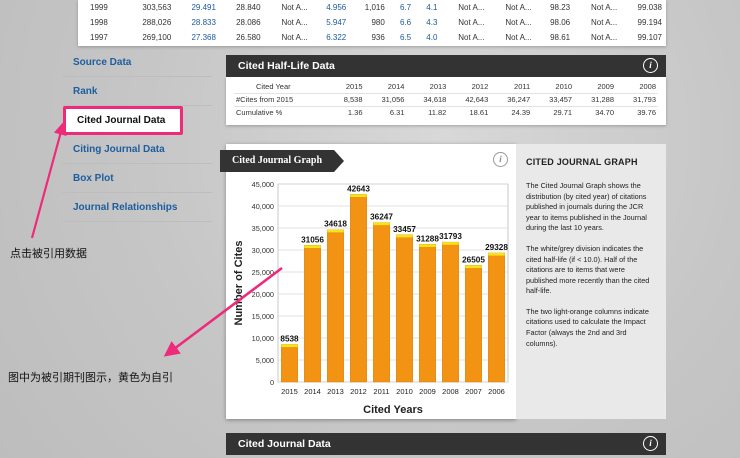 The image size is (740, 458). What do you see at coordinates (646, 113) in the screenshot?
I see `table-cell: 39.76` at bounding box center [646, 113].